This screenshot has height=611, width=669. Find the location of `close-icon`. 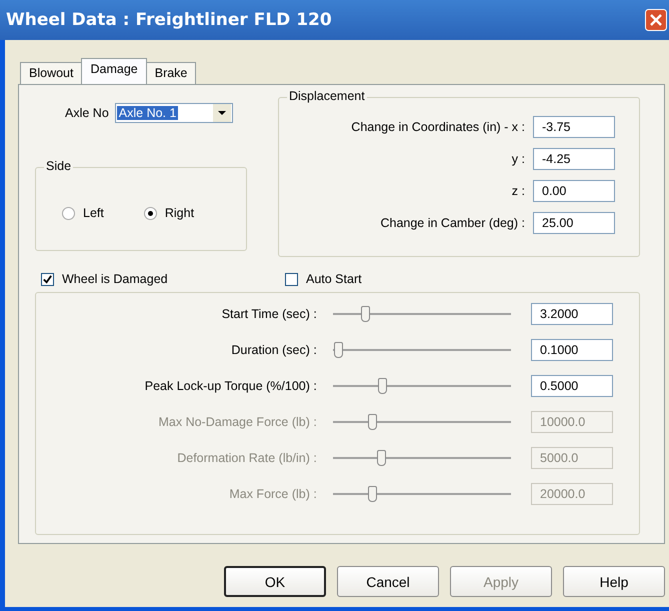

close-icon is located at coordinates (656, 20).